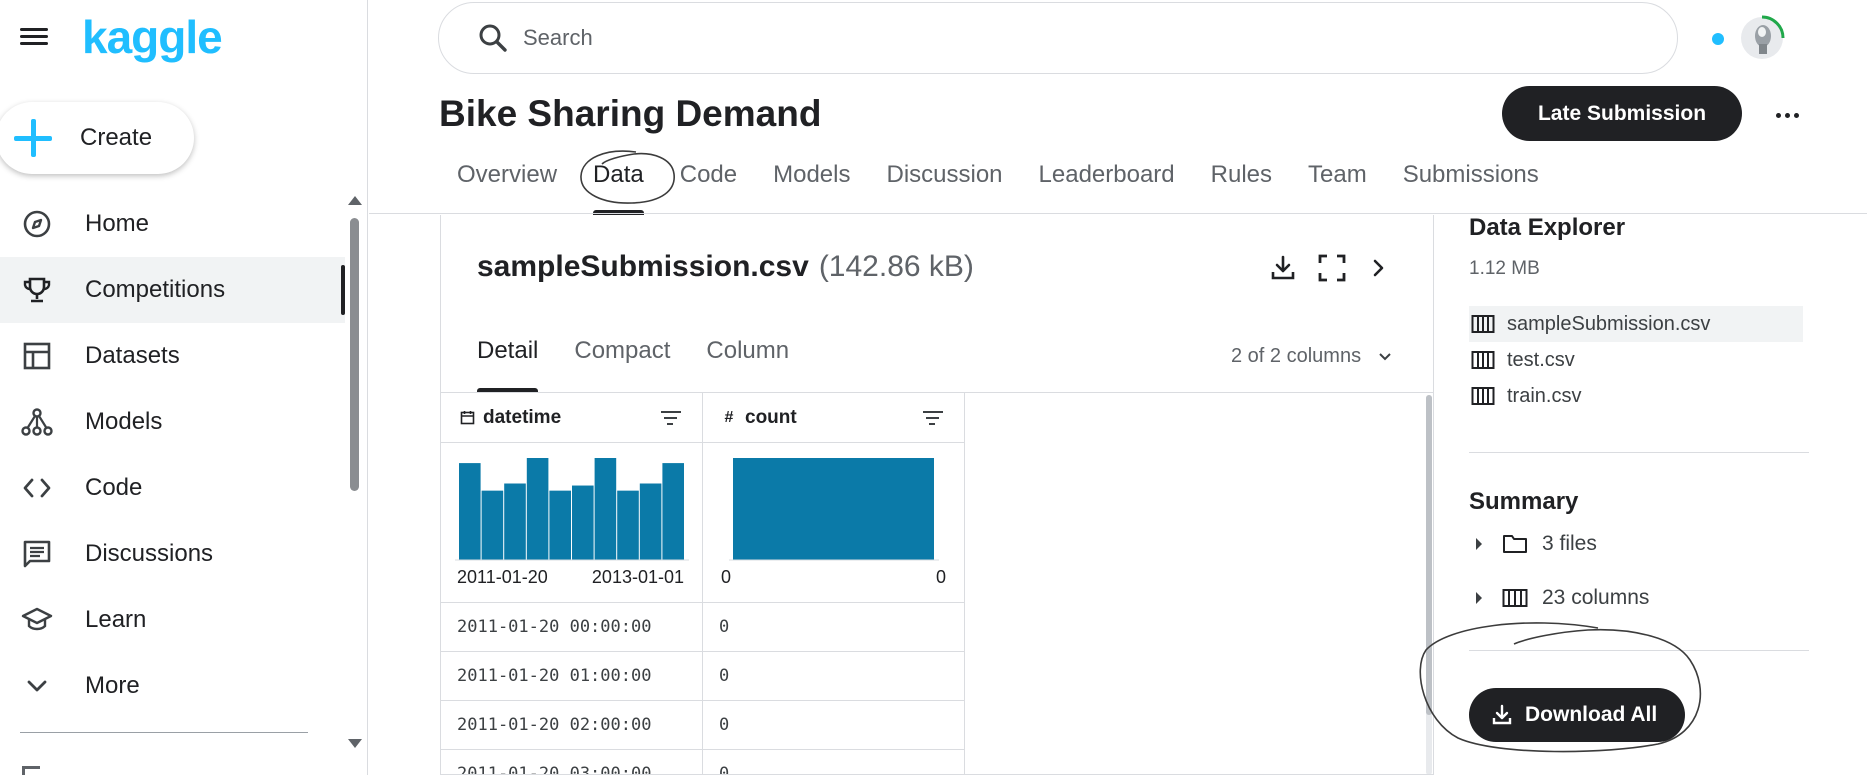 The height and width of the screenshot is (775, 1867). What do you see at coordinates (1524, 501) in the screenshot?
I see `summary-title: Summary` at bounding box center [1524, 501].